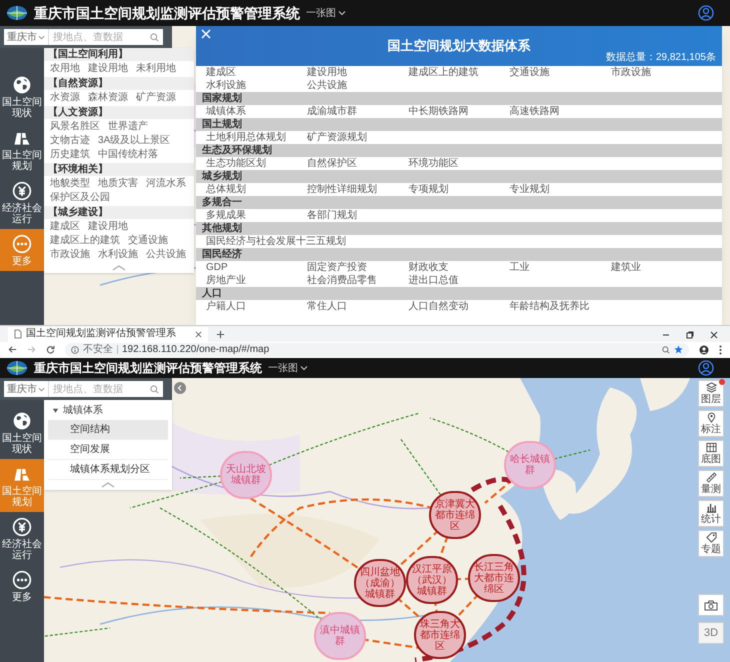 The height and width of the screenshot is (662, 730). Describe the element at coordinates (156, 69) in the screenshot. I see `layer-link: 未利用地` at that location.